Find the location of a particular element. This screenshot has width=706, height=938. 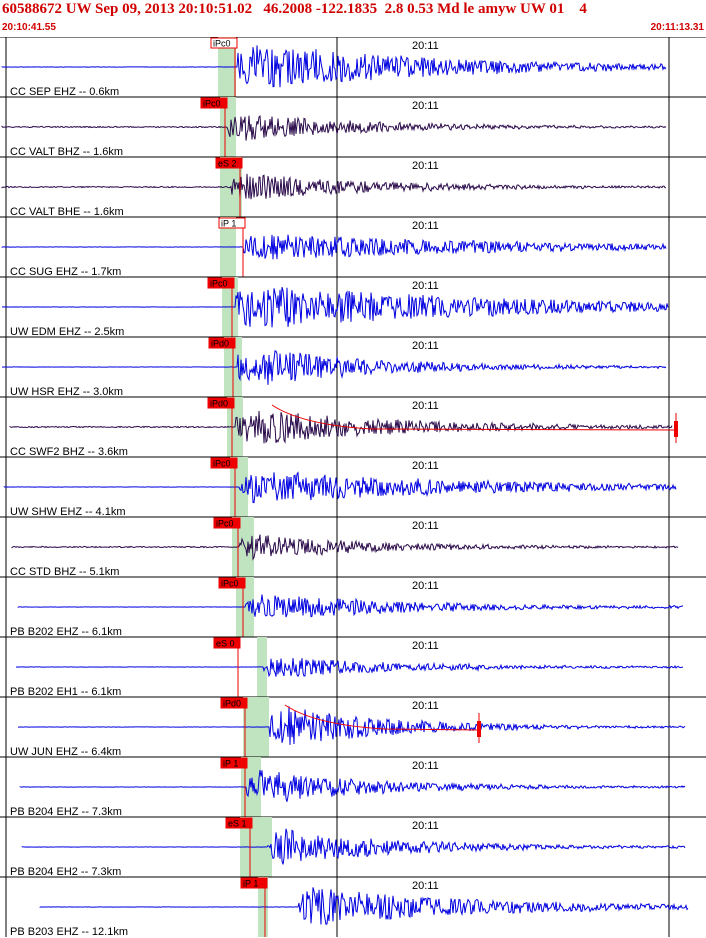

trace-row: iPc0 20:11 CC VALT BHZ -- 1.6km is located at coordinates (353, 127).